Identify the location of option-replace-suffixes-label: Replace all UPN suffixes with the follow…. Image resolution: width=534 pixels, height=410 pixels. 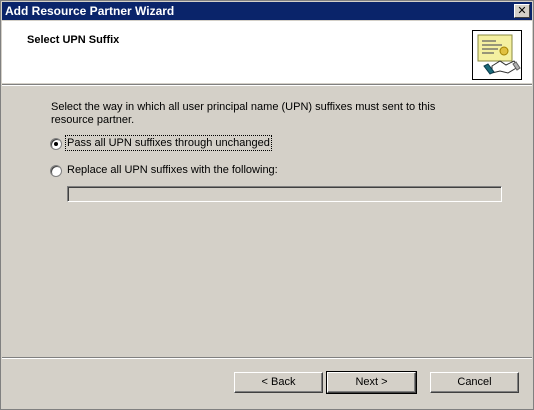
(172, 170).